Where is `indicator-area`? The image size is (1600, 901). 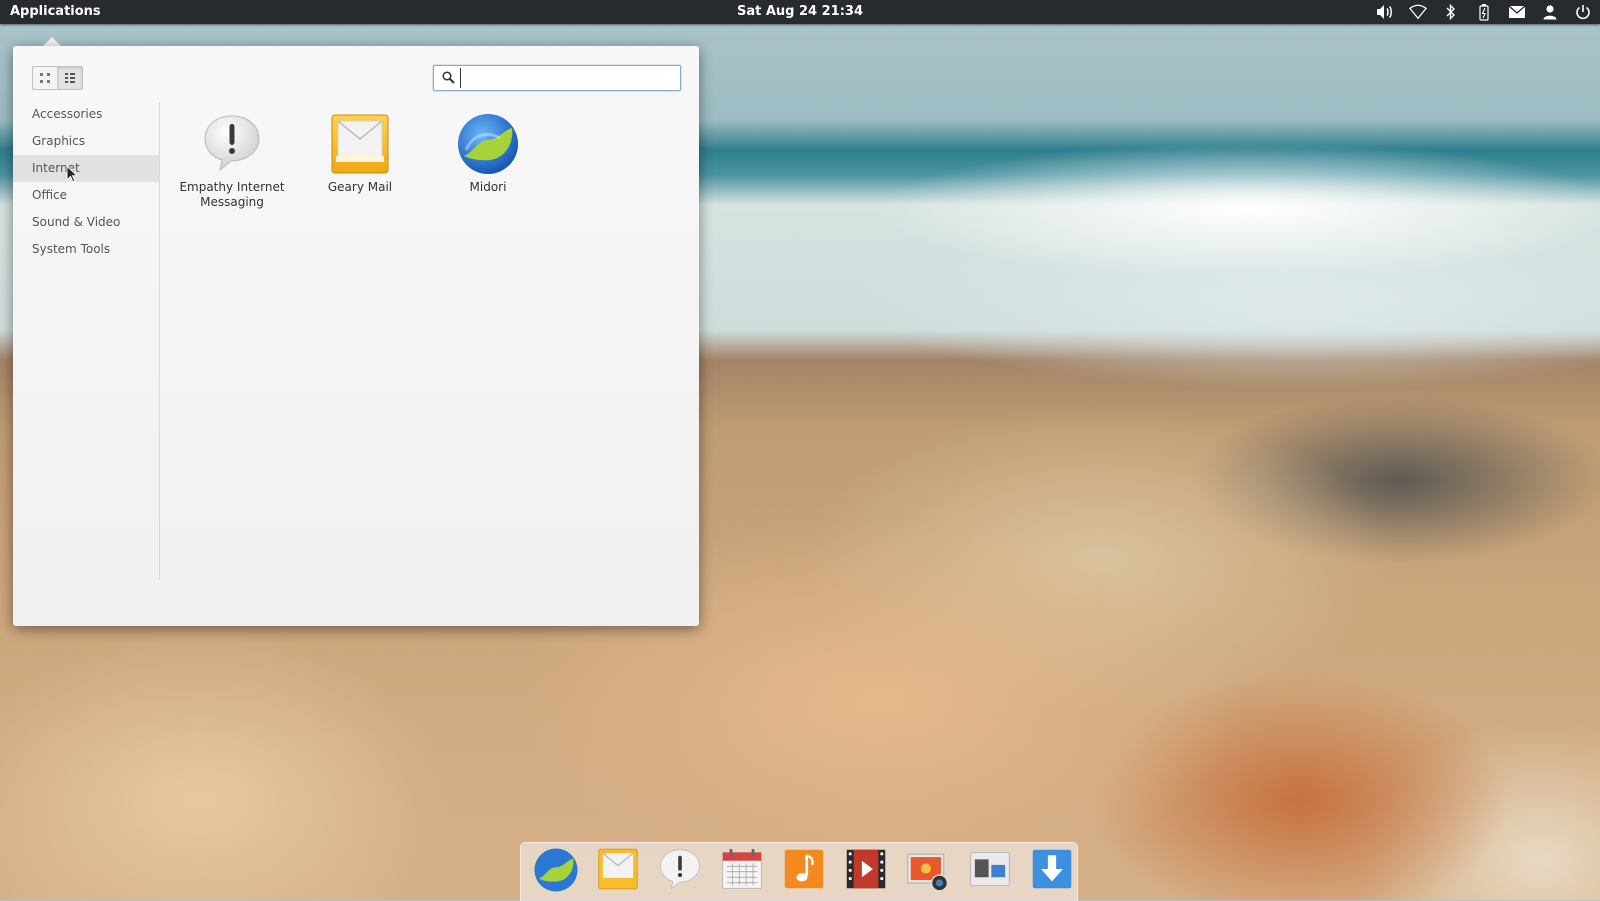
indicator-area is located at coordinates (1476, 12).